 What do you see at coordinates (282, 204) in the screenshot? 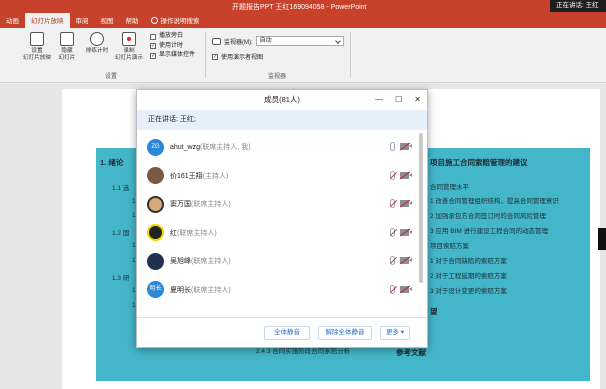
I see `list-item: 窦万国(联席主持人)` at bounding box center [282, 204].